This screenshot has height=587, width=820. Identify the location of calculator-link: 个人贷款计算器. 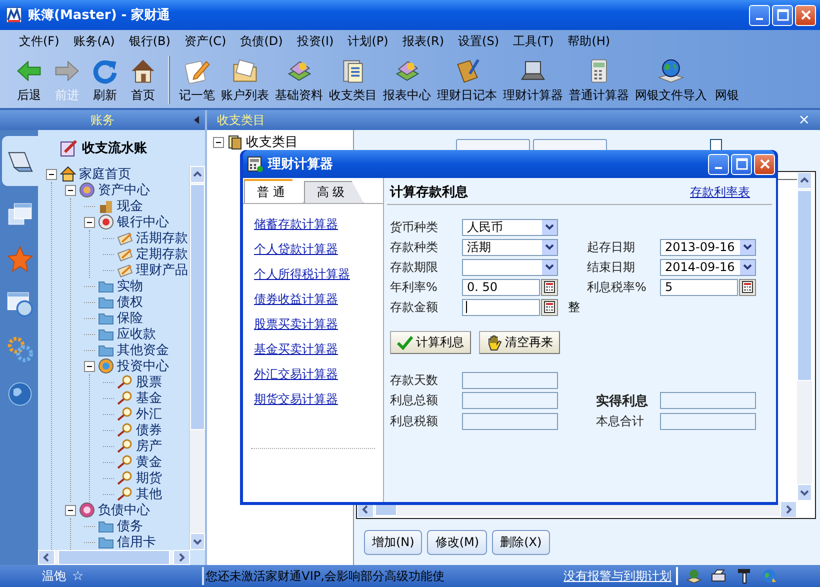
(318, 249).